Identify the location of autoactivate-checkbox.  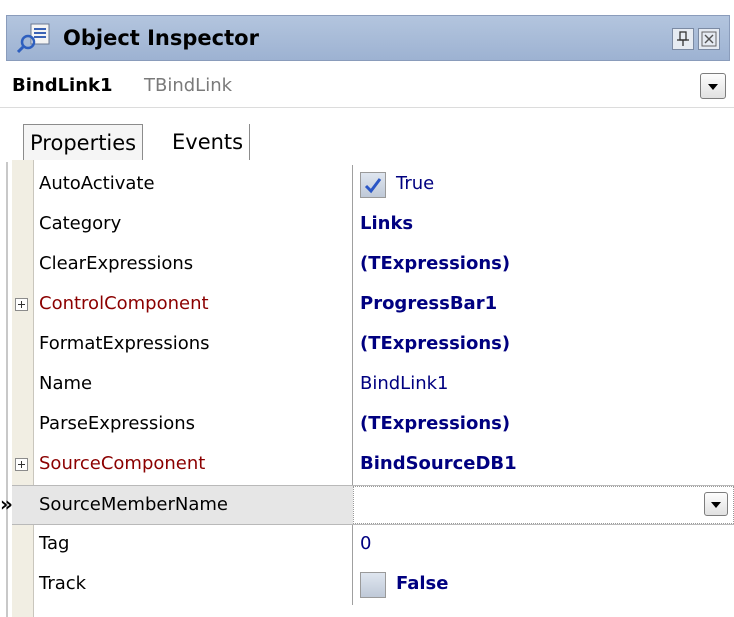
(373, 185).